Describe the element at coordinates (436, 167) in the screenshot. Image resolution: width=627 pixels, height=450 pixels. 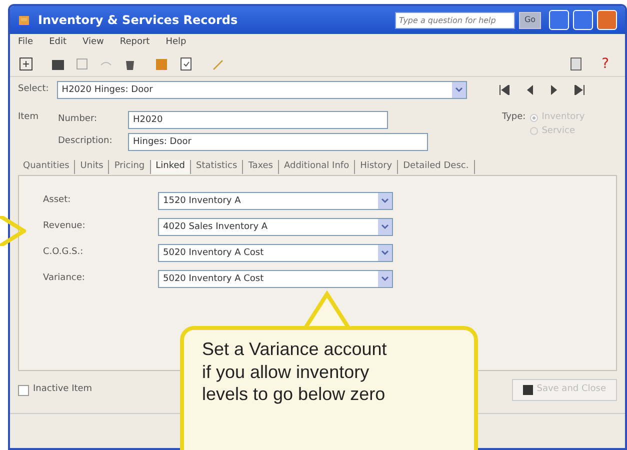
I see `tab: Detailed Desc.` at that location.